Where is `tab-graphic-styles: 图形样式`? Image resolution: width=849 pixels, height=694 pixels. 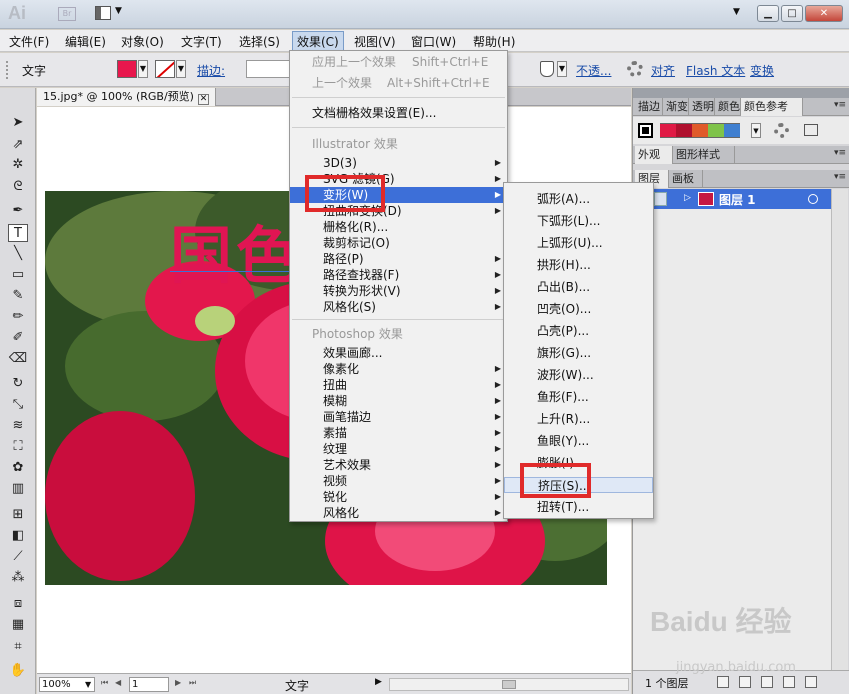 tab-graphic-styles: 图形样式 is located at coordinates (704, 155).